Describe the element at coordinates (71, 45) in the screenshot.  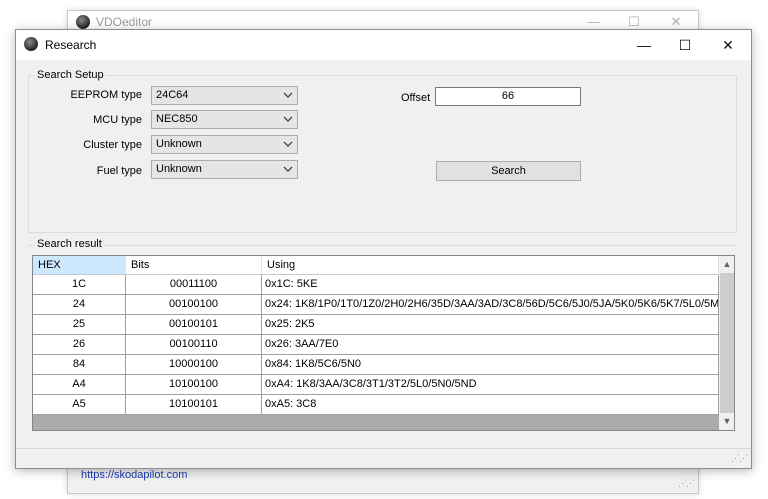
I see `dialog-title: Research` at that location.